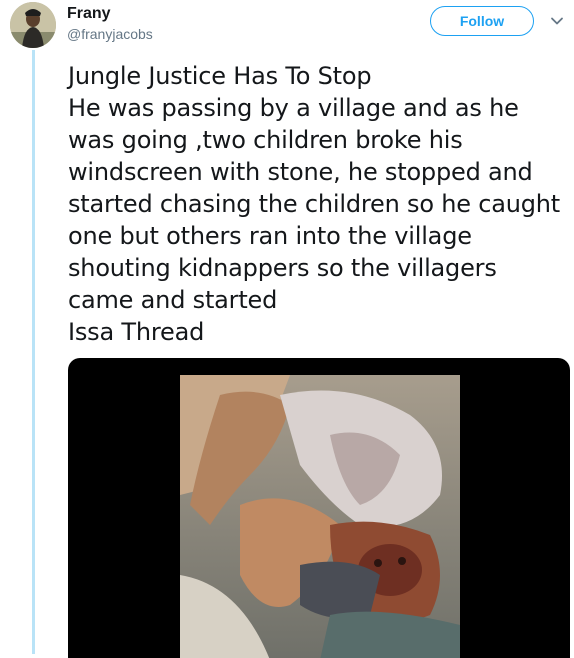 The width and height of the screenshot is (574, 658). I want to click on tweet-line: Jungle Justice Has To Stop, so click(220, 76).